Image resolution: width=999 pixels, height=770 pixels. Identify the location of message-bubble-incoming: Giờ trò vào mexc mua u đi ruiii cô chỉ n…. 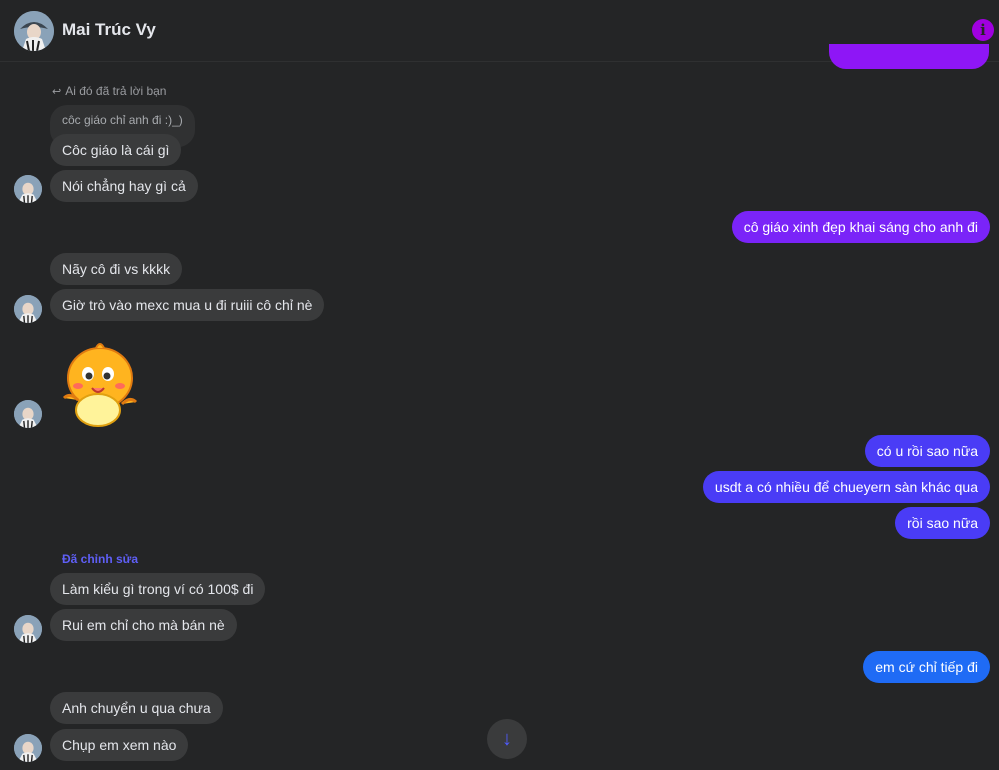
(187, 305).